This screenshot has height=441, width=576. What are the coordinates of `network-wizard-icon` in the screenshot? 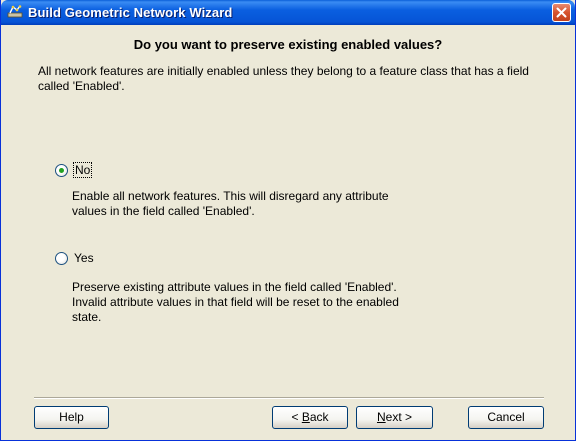 It's located at (15, 12).